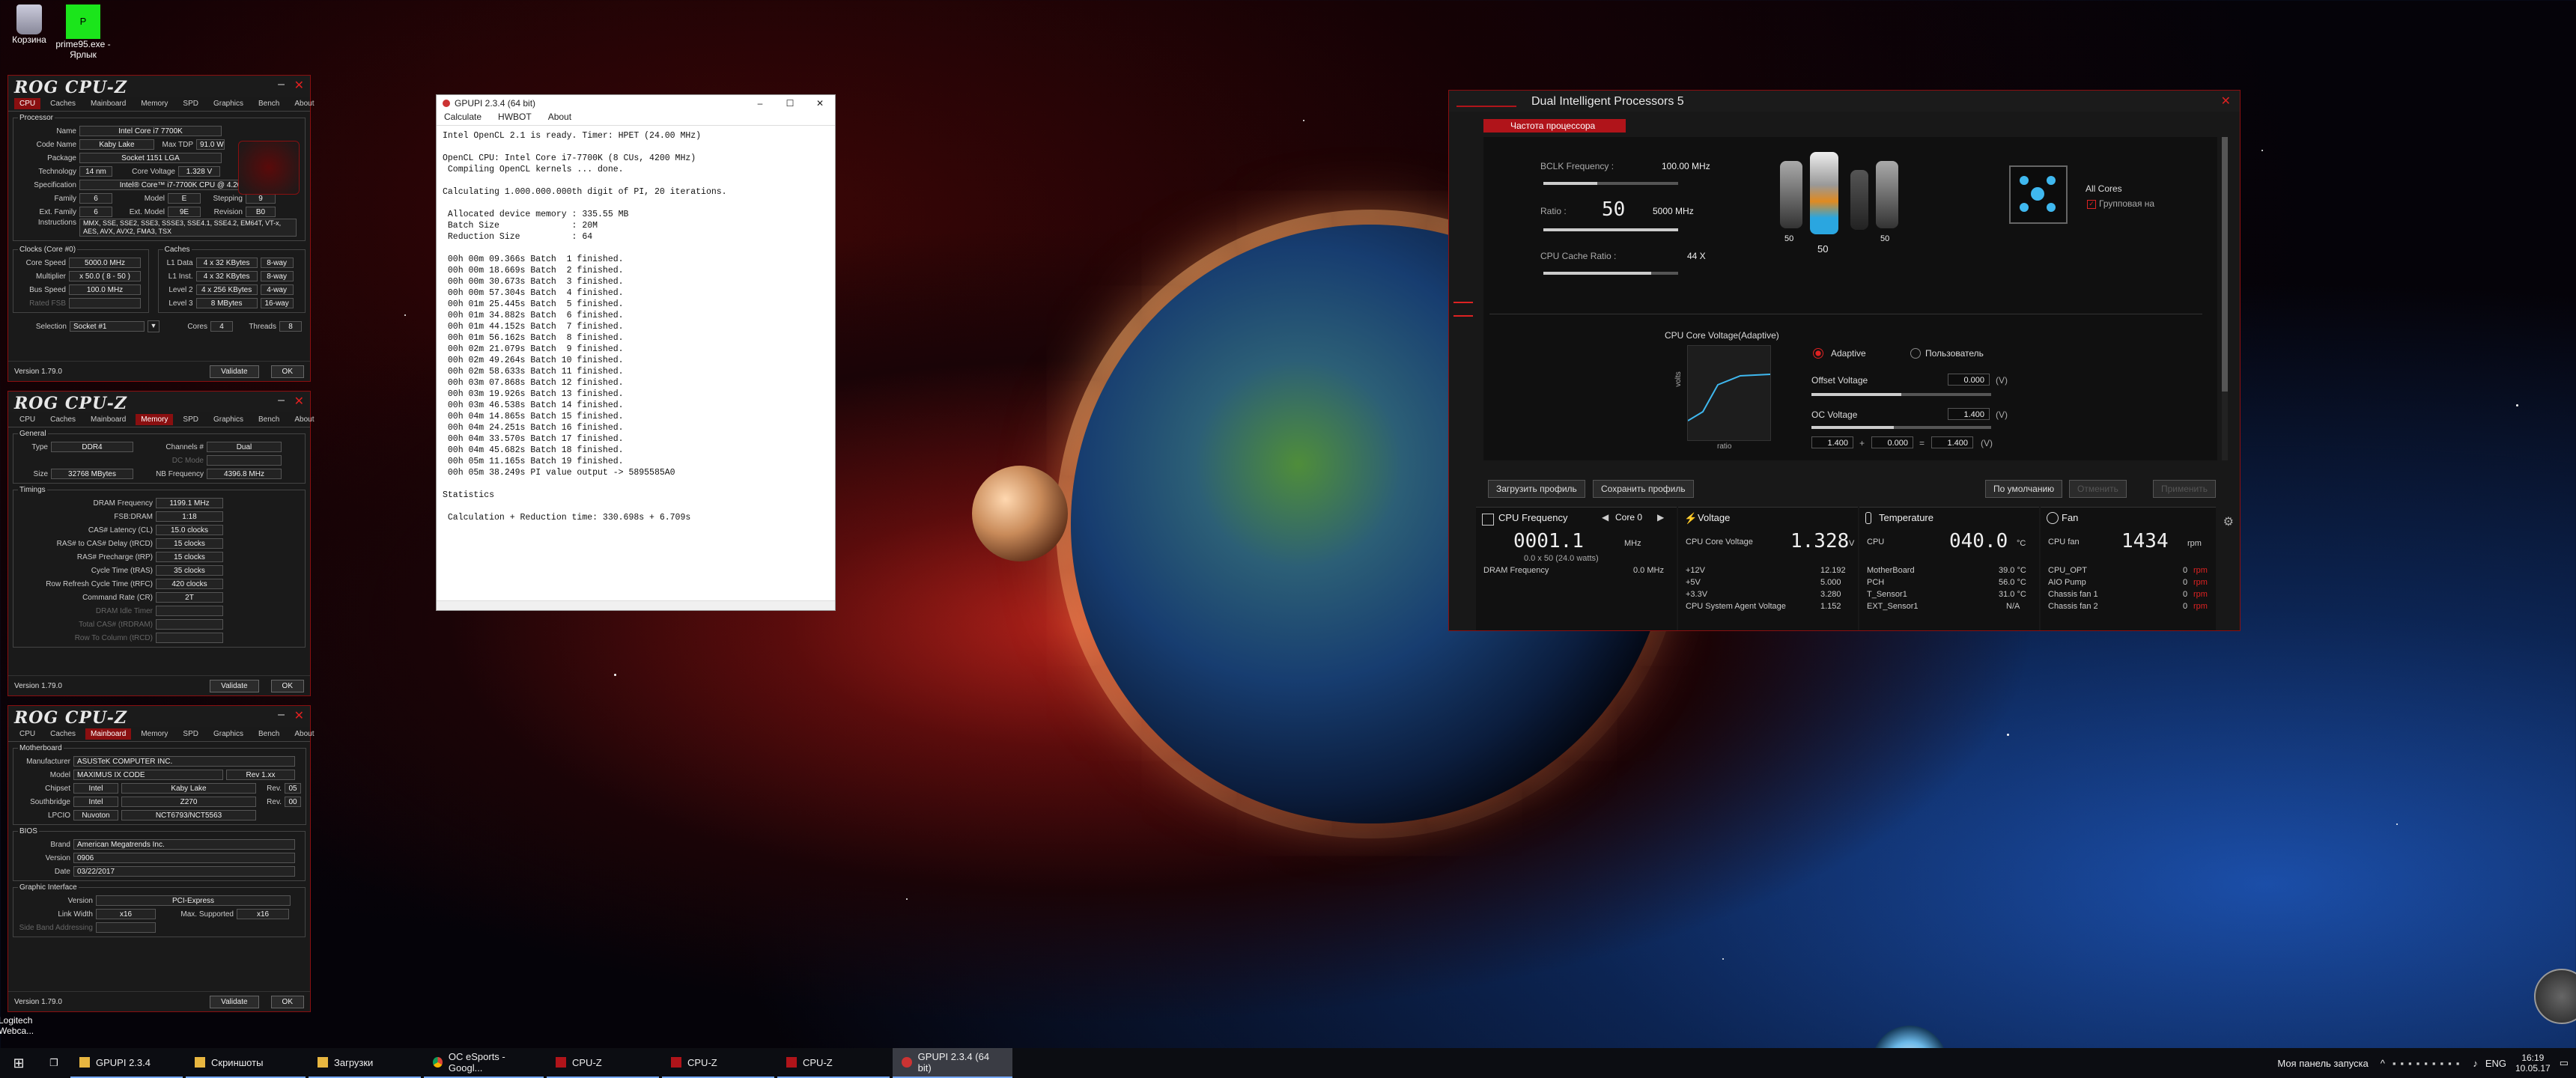  I want to click on taskbar-item-gpupi: GPUPI 2.3.4 (64 bit), so click(952, 1063).